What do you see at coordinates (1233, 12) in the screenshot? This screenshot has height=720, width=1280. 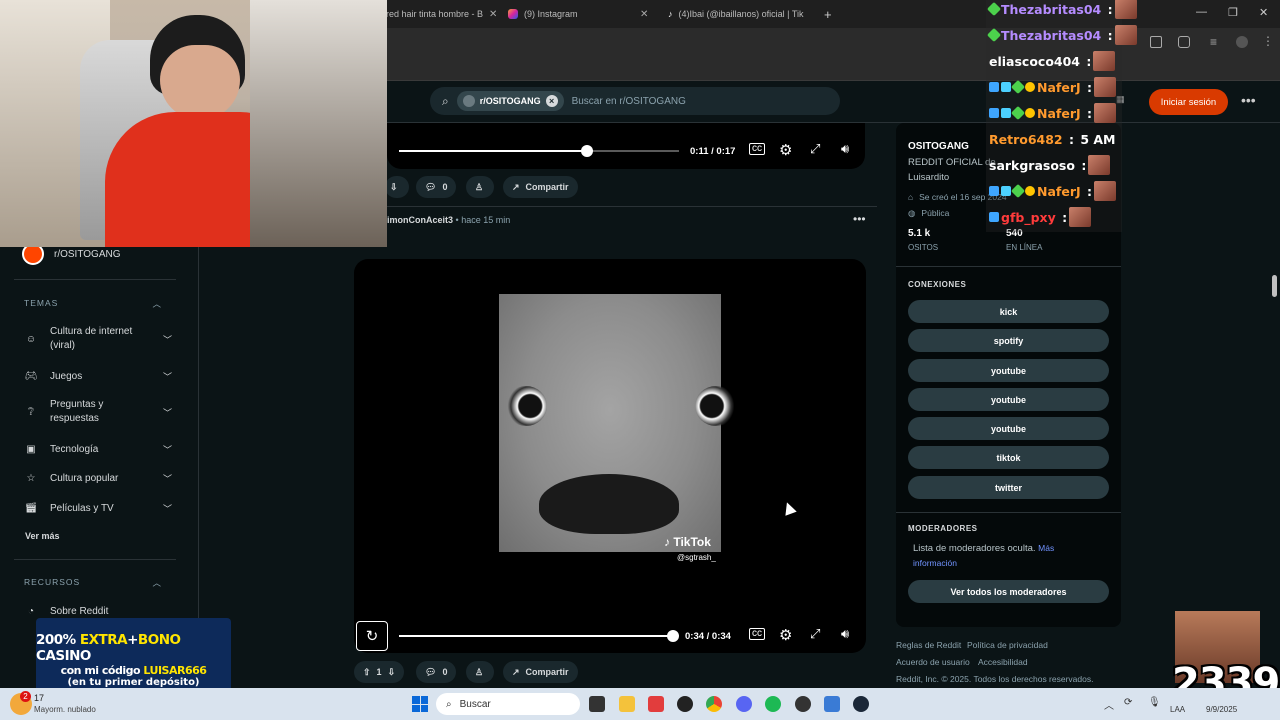 I see `maximize-icon: ❐` at bounding box center [1233, 12].